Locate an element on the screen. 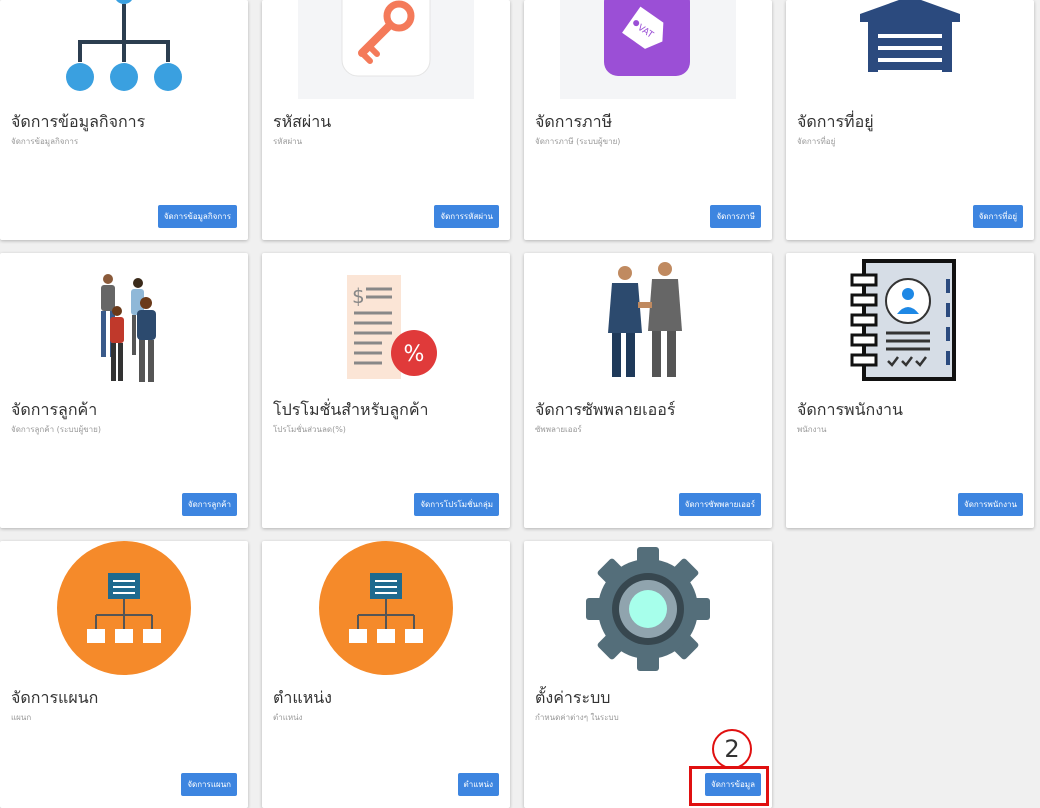 This screenshot has height=808, width=1040. manage-group-promotion-button: จัดการโปรโมชั่นกลุ่ม is located at coordinates (456, 504).